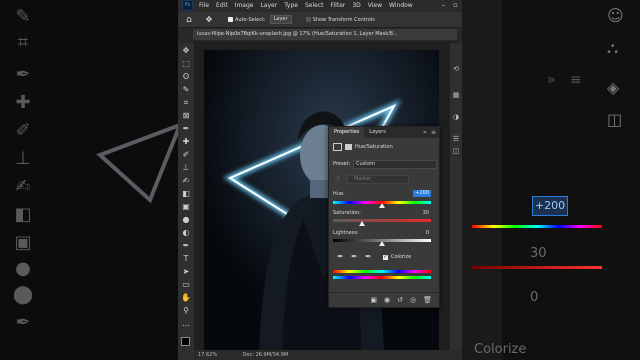 The image size is (640, 360). I want to click on properties-panel-icon: ☰, so click(456, 139).